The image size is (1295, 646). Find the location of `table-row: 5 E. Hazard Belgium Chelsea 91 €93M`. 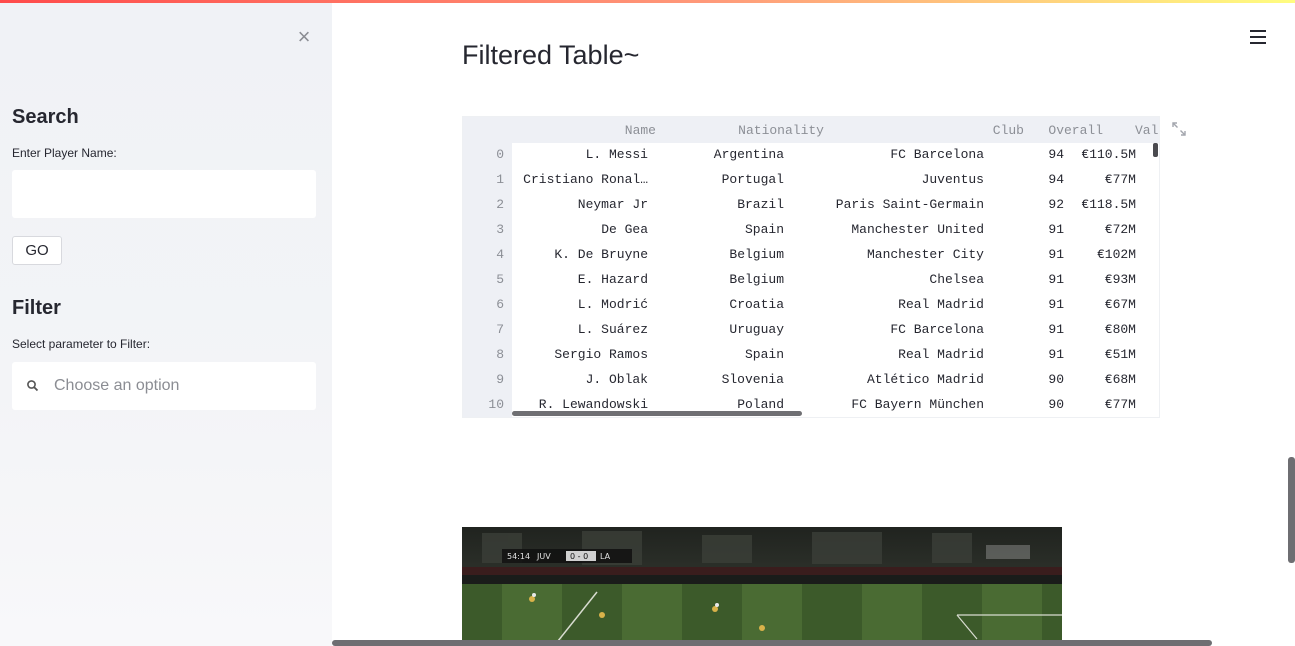

table-row: 5 E. Hazard Belgium Chelsea 91 €93M is located at coordinates (811, 284).